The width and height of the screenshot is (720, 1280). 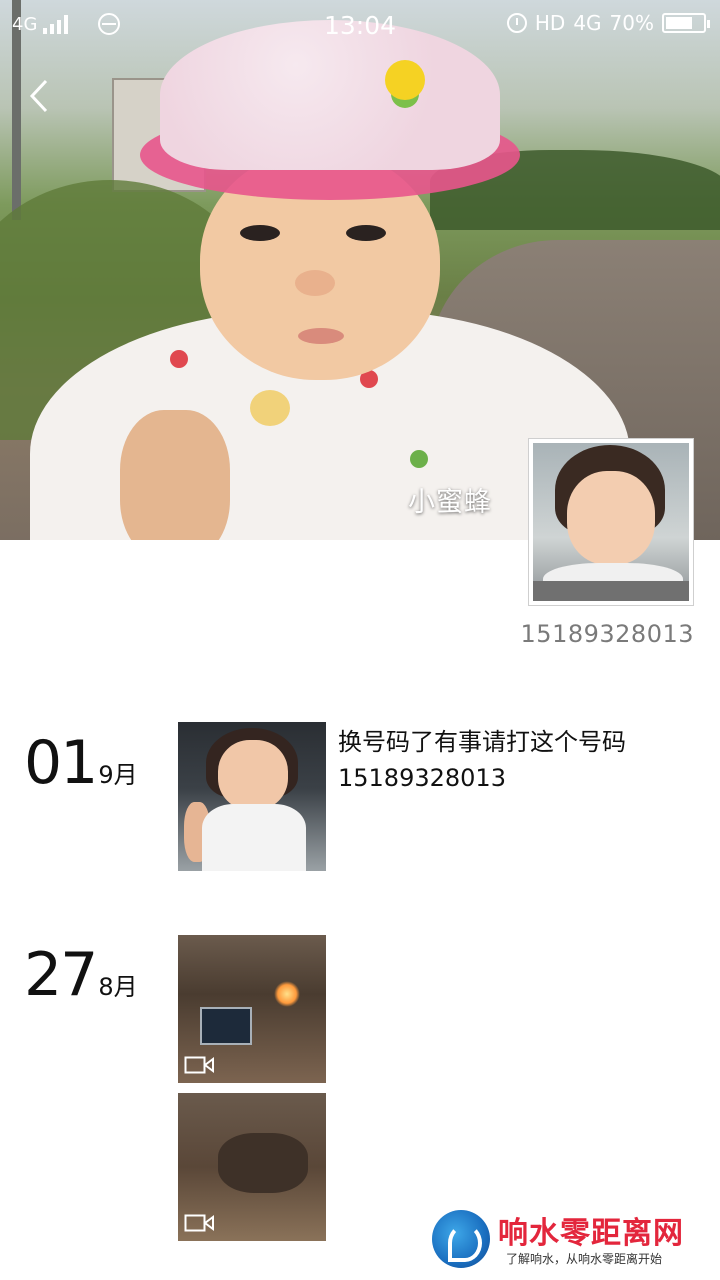 What do you see at coordinates (607, 634) in the screenshot?
I see `profile-phone: 15189328013` at bounding box center [607, 634].